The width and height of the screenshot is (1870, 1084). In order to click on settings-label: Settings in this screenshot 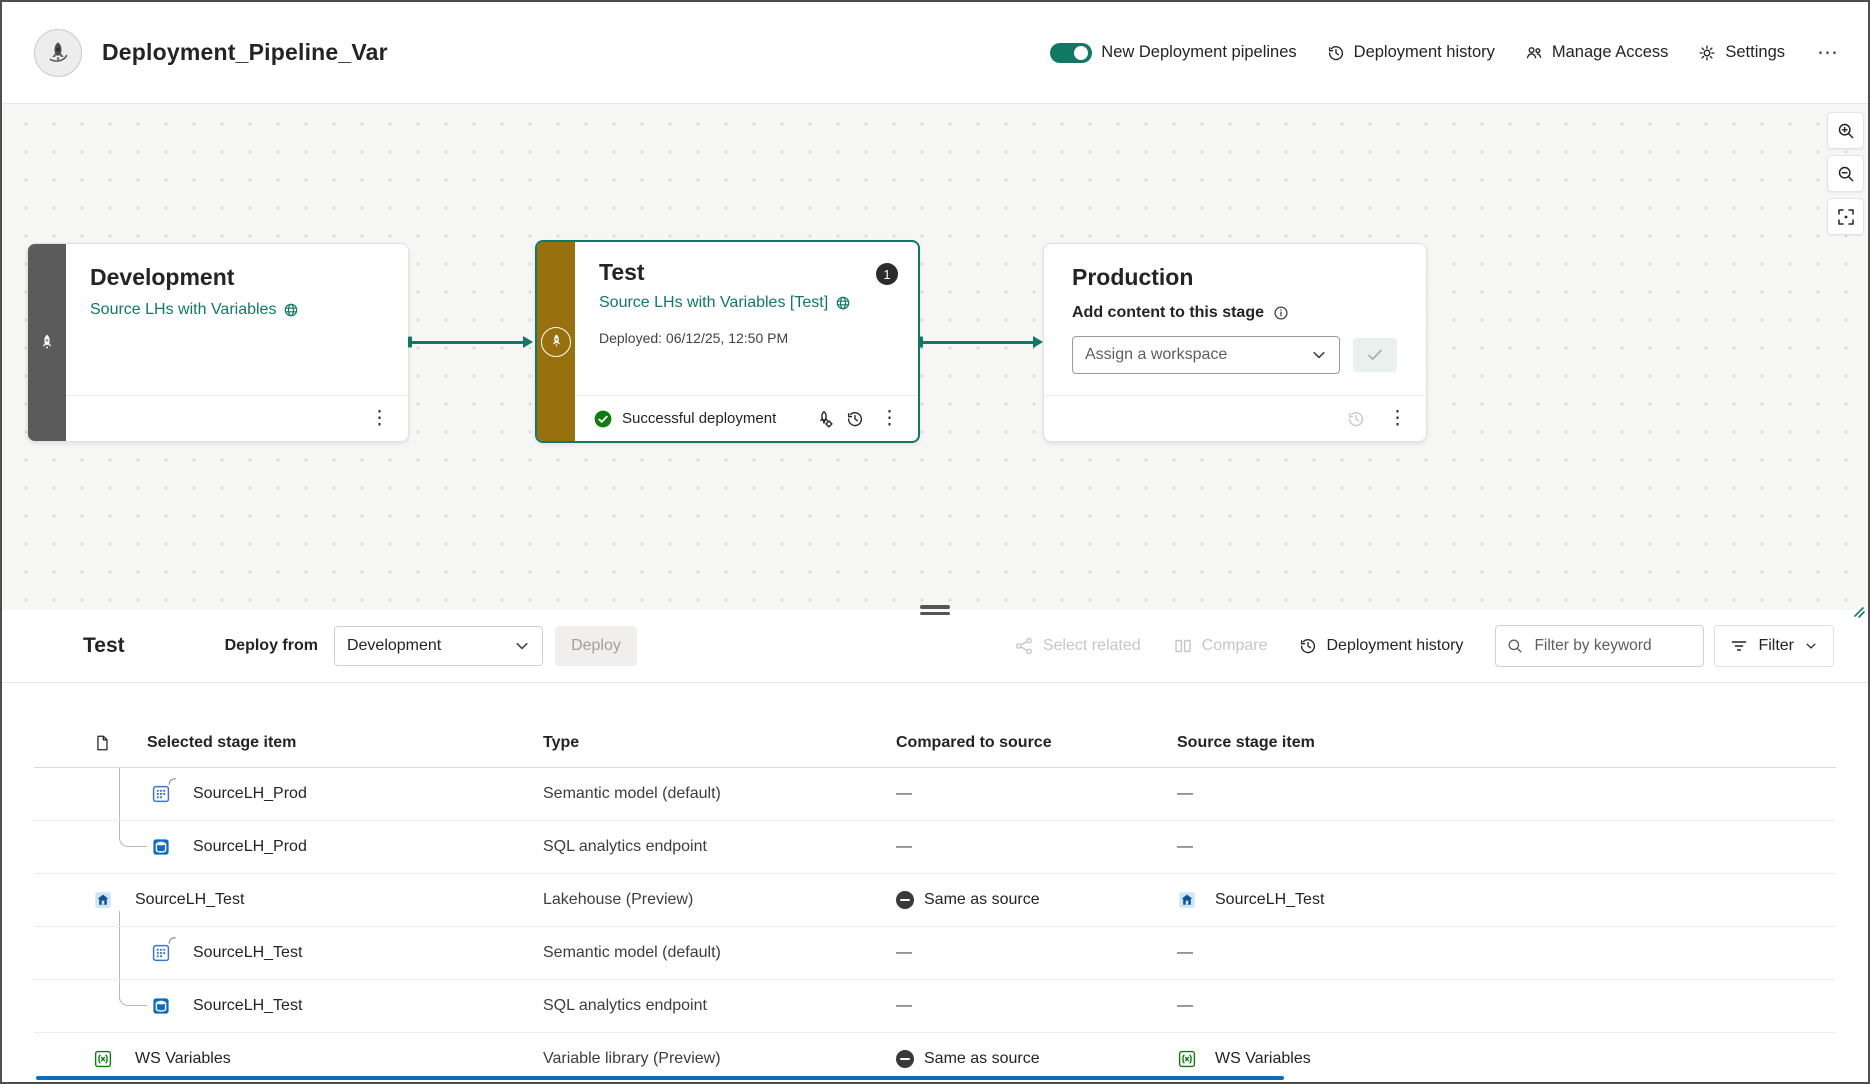, I will do `click(1755, 52)`.